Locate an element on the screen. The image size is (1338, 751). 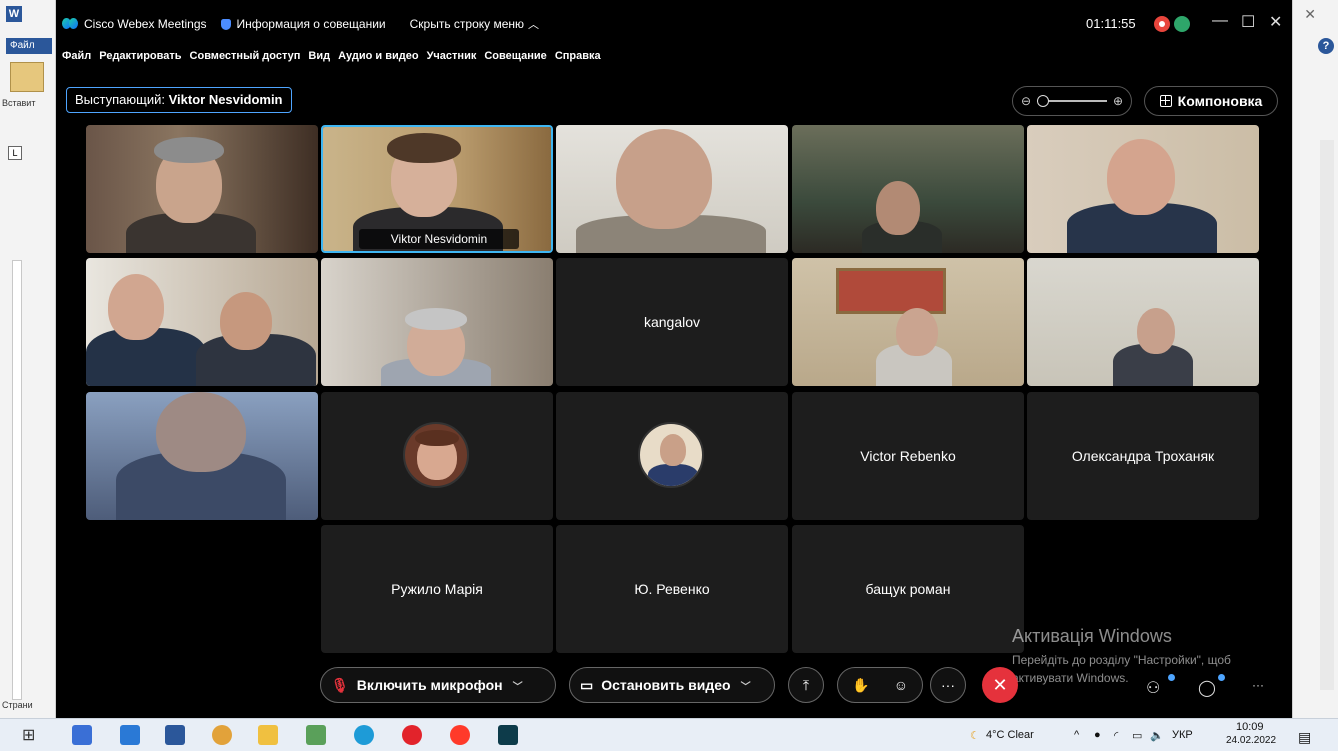
file-explorer-icon is located at coordinates (268, 735).